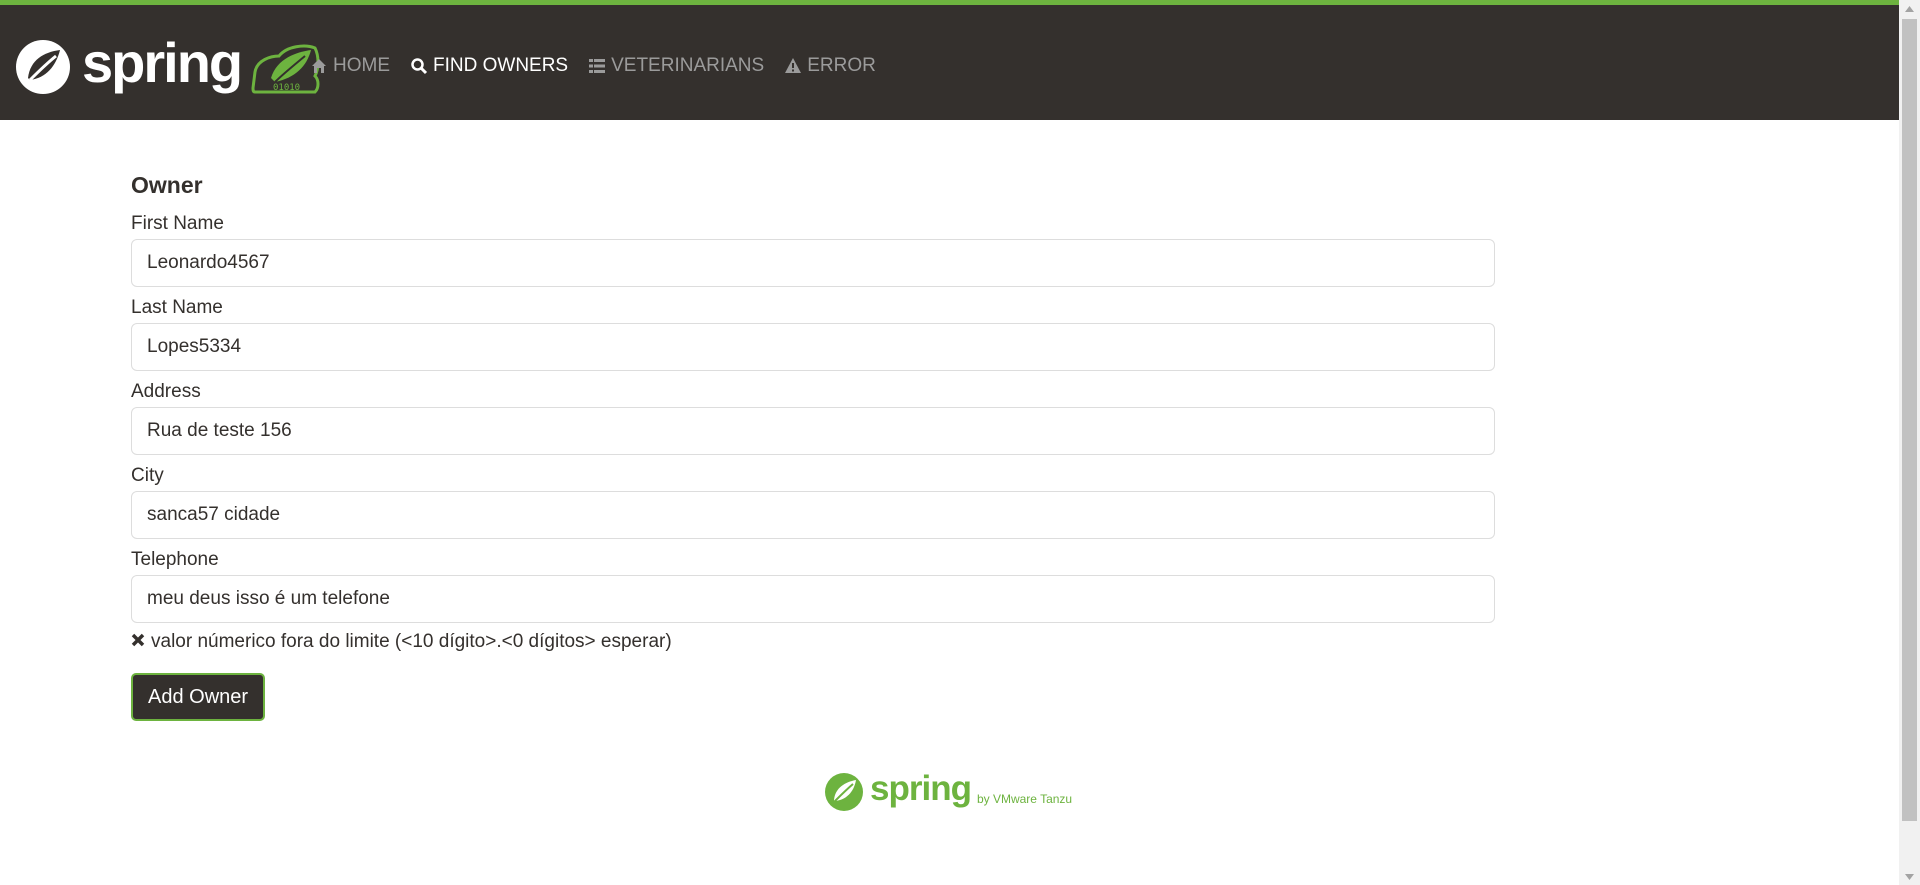 This screenshot has height=885, width=1920. Describe the element at coordinates (1909, 8) in the screenshot. I see `scroll-up-arrow-icon` at that location.